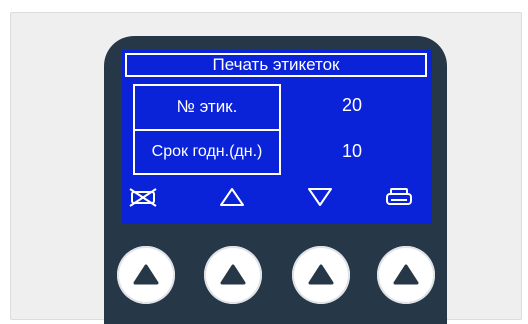 This screenshot has height=324, width=528. What do you see at coordinates (232, 197) in the screenshot?
I see `arrow-up-outline-icon` at bounding box center [232, 197].